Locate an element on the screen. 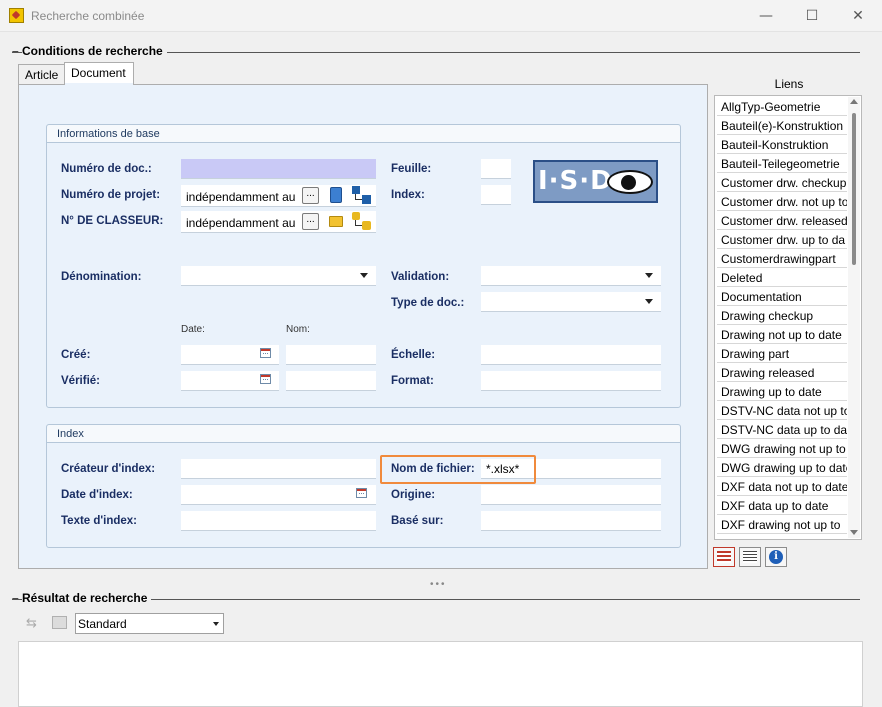 The width and height of the screenshot is (882, 707). scroll-down-icon is located at coordinates (854, 532).